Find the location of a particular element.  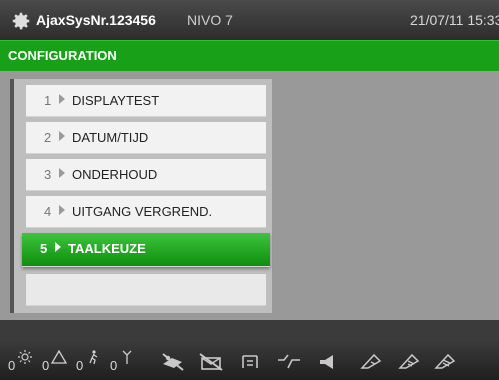

menu-item-label: ONDERHOUD is located at coordinates (115, 174).